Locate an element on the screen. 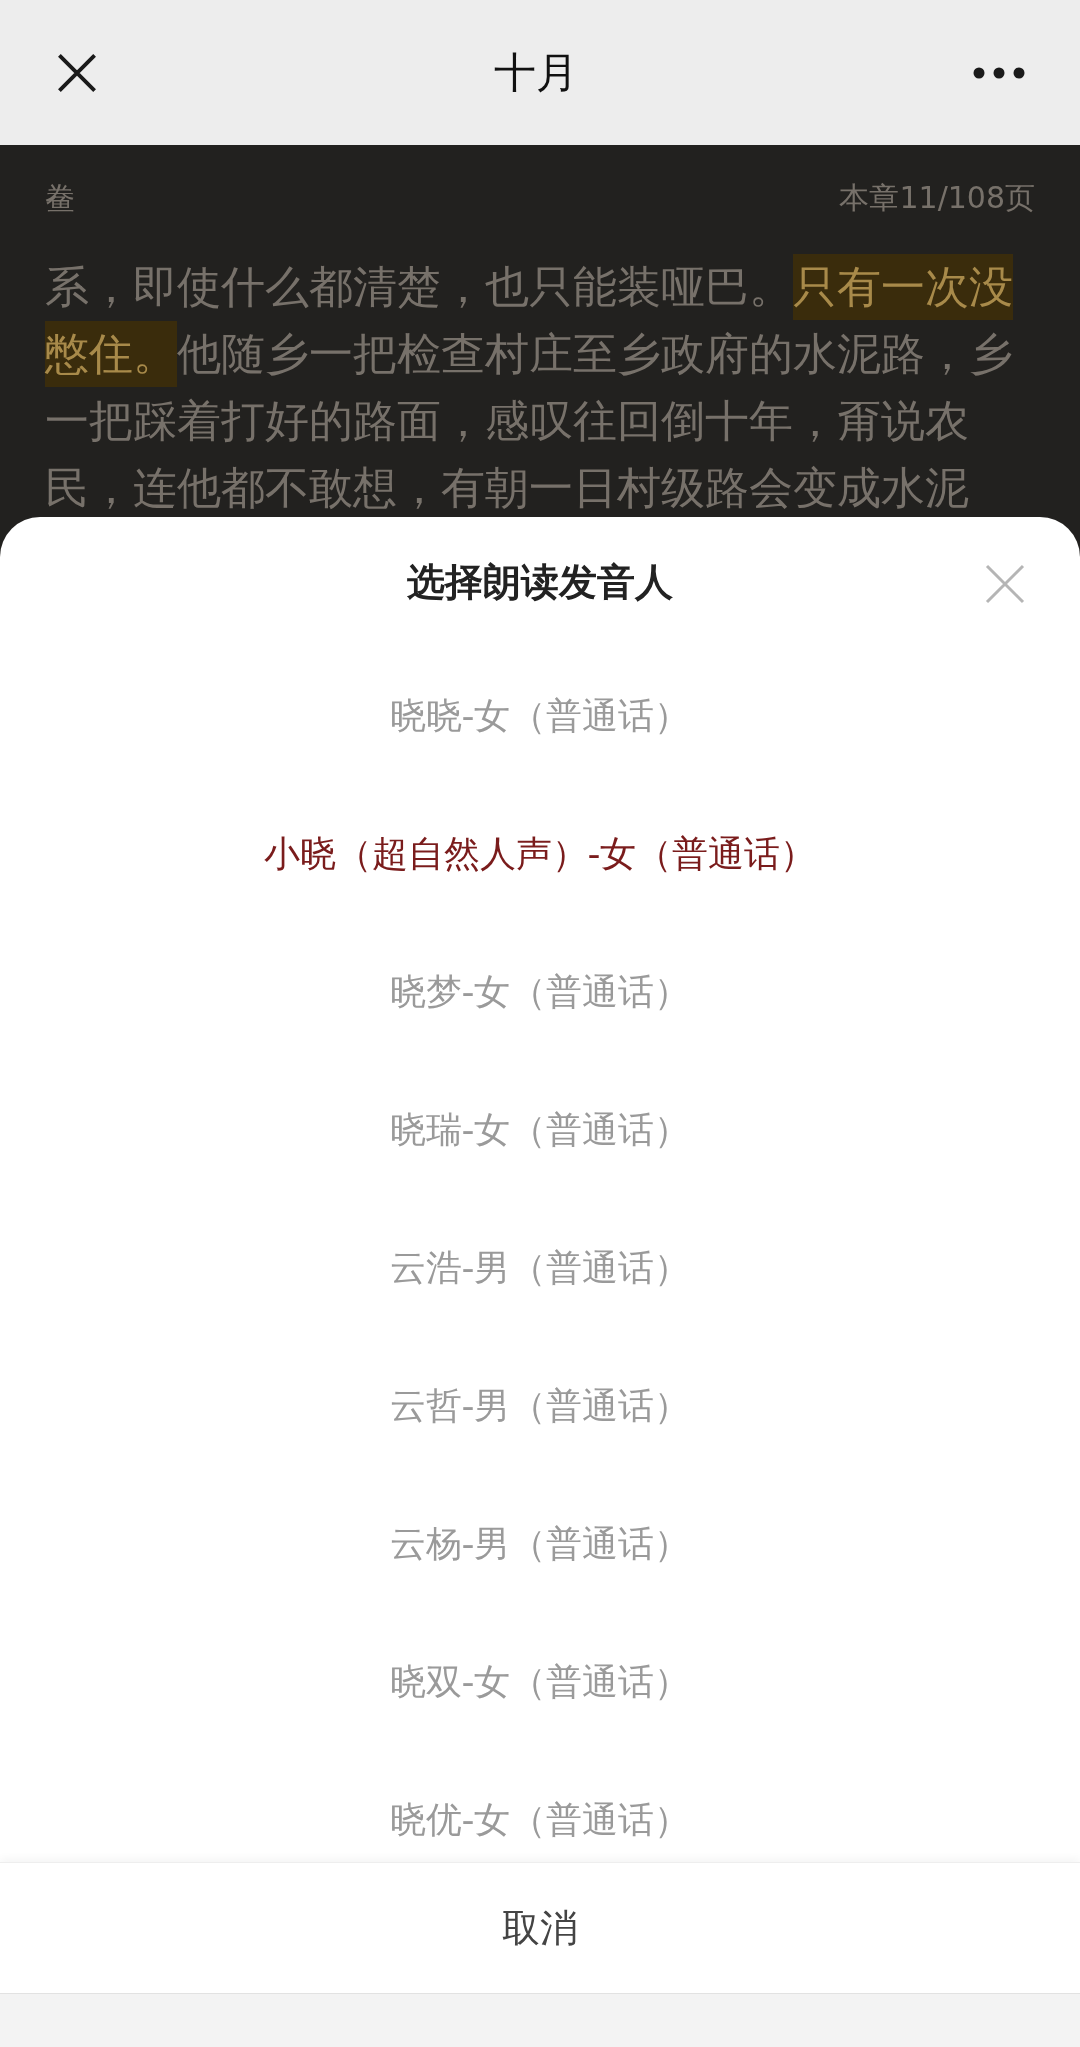 This screenshot has width=1080, height=2047. highlighted-text: 只有一次没 is located at coordinates (903, 286).